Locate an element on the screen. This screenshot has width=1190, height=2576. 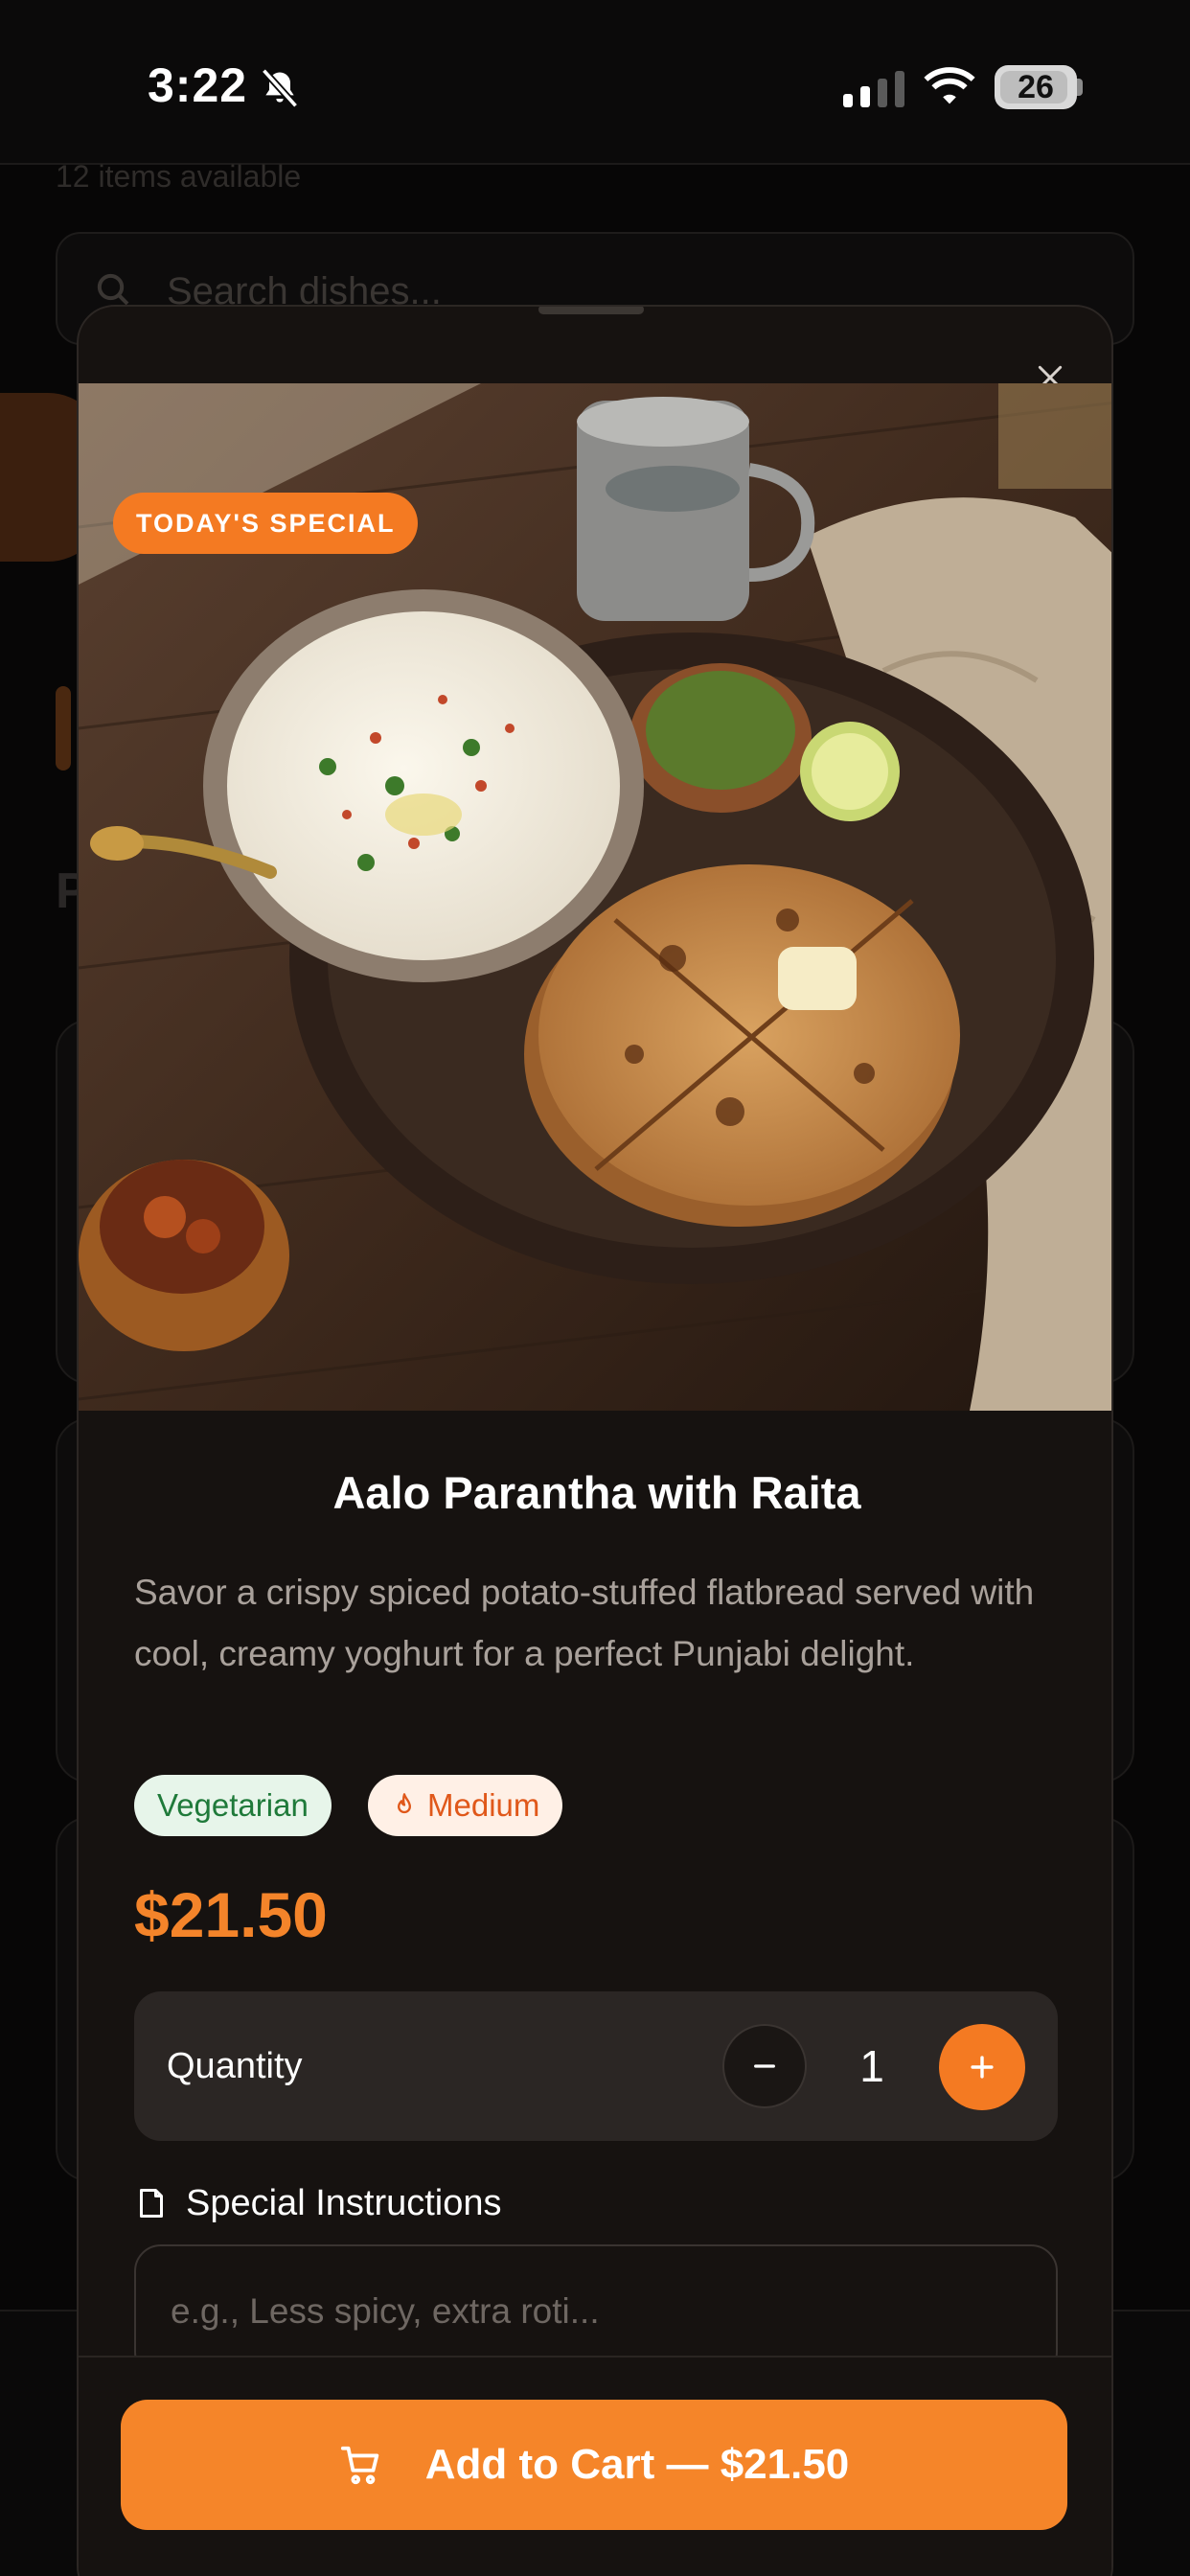
note-icon is located at coordinates (151, 2203).